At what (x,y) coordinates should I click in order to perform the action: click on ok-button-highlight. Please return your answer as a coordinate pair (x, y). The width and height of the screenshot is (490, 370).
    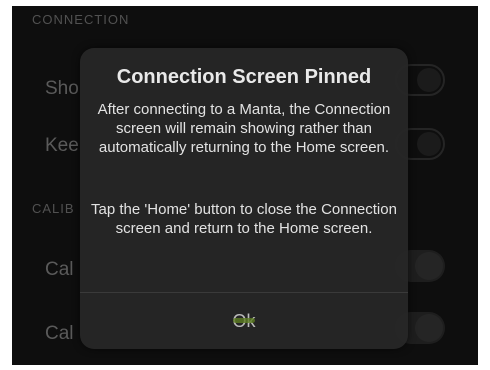
    Looking at the image, I should click on (244, 320).